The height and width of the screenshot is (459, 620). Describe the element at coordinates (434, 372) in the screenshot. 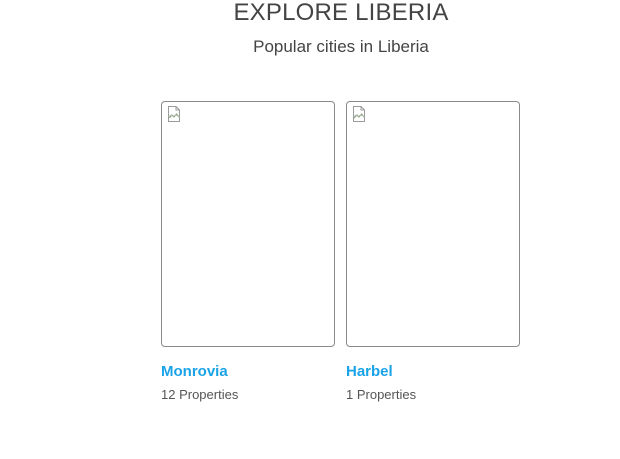

I see `city-link-harbel: Harbel` at that location.